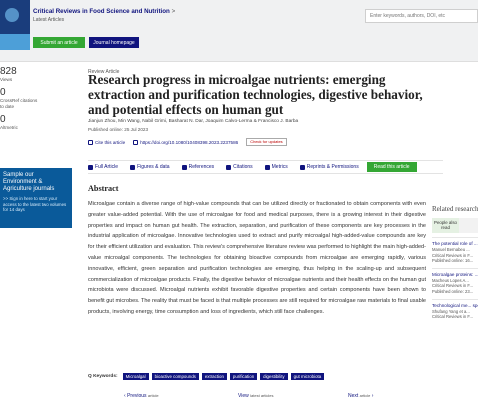  Describe the element at coordinates (360, 396) in the screenshot. I see `next-article-link: Next article ›` at that location.